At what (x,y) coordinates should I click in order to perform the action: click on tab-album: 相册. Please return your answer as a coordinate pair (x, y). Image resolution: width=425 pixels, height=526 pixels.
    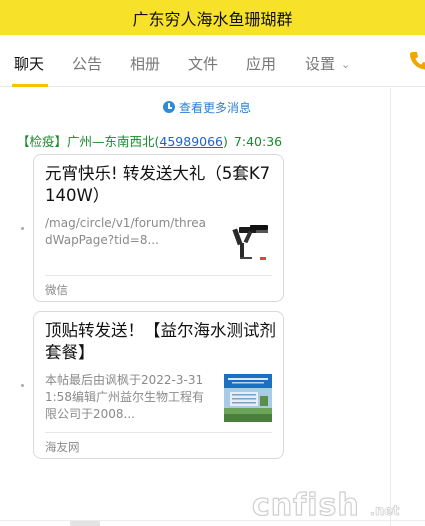
    Looking at the image, I should click on (145, 63).